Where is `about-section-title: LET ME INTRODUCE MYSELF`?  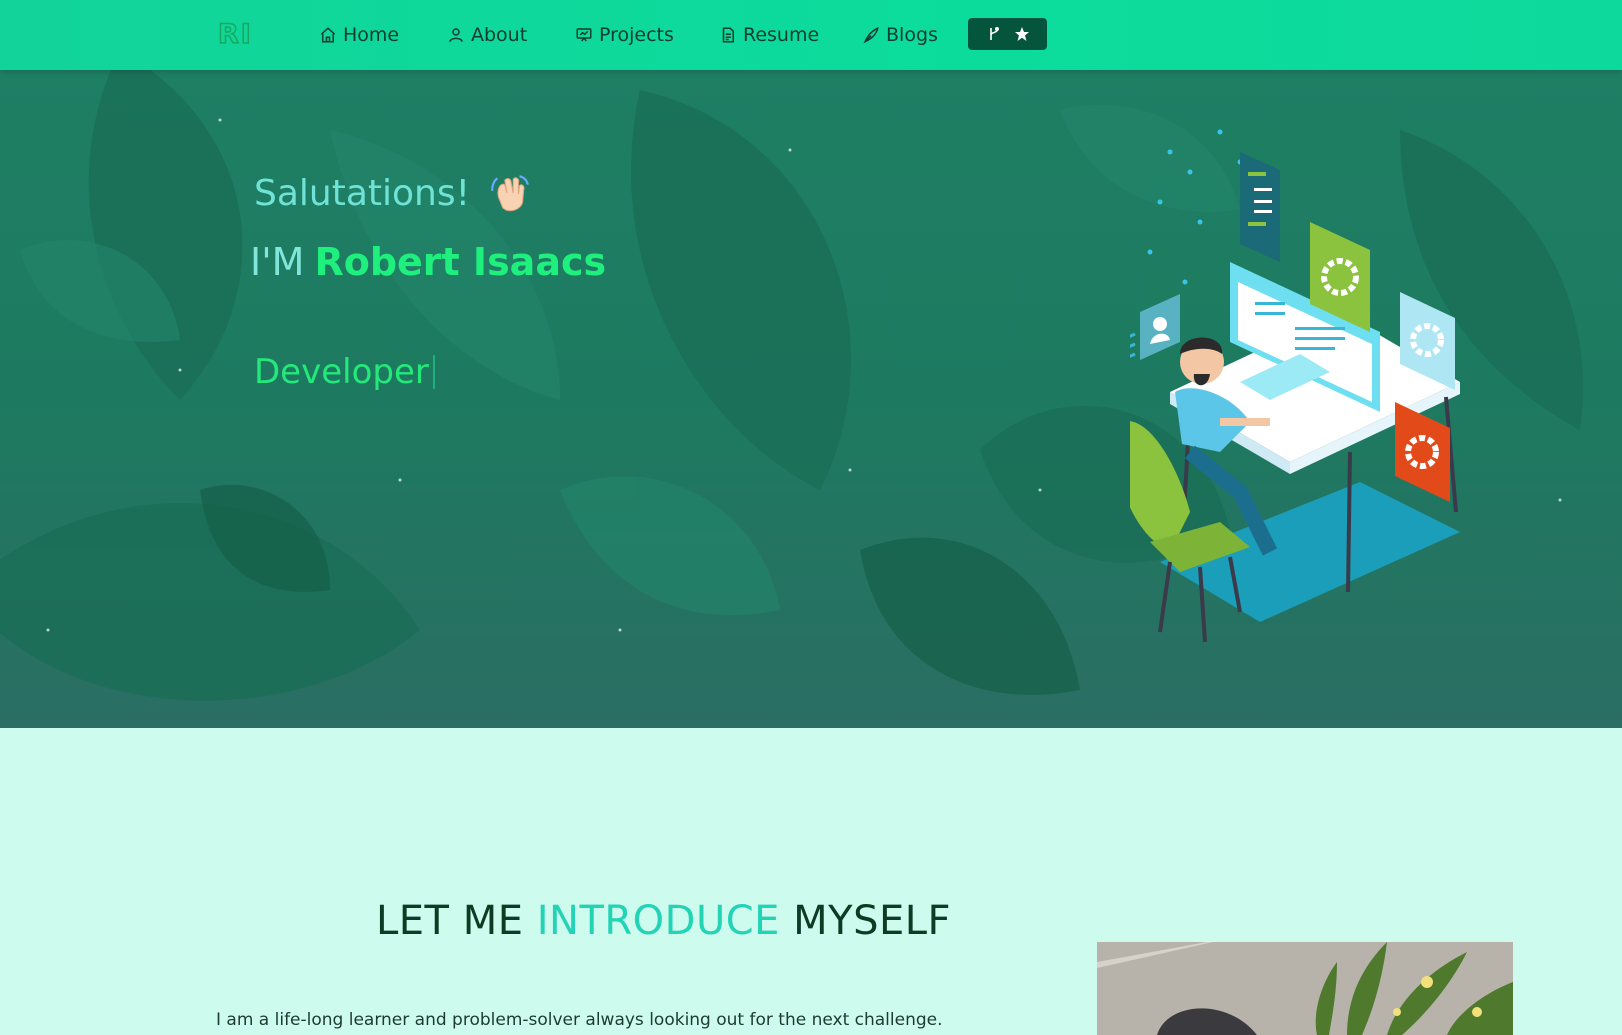 about-section-title: LET ME INTRODUCE MYSELF is located at coordinates (663, 921).